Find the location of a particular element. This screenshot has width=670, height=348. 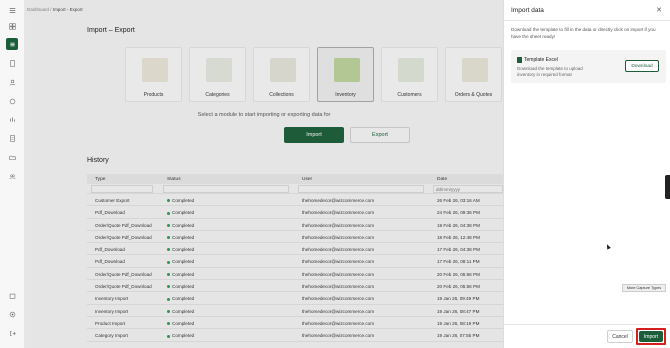

analytics-icon is located at coordinates (12, 119).